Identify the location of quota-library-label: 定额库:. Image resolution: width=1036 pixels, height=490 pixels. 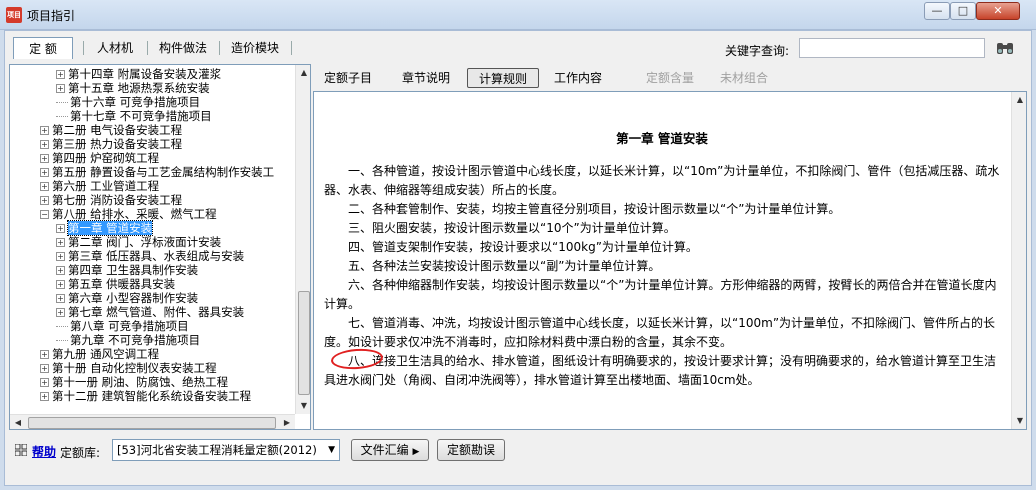
(80, 453).